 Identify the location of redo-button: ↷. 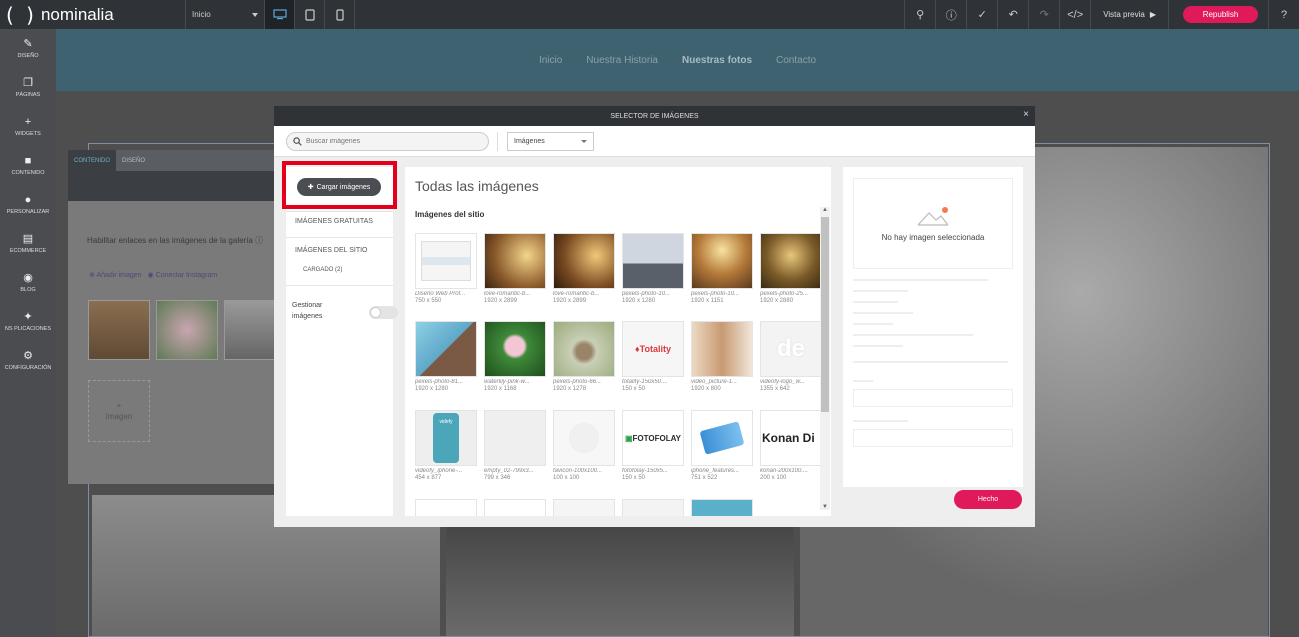
(1043, 14).